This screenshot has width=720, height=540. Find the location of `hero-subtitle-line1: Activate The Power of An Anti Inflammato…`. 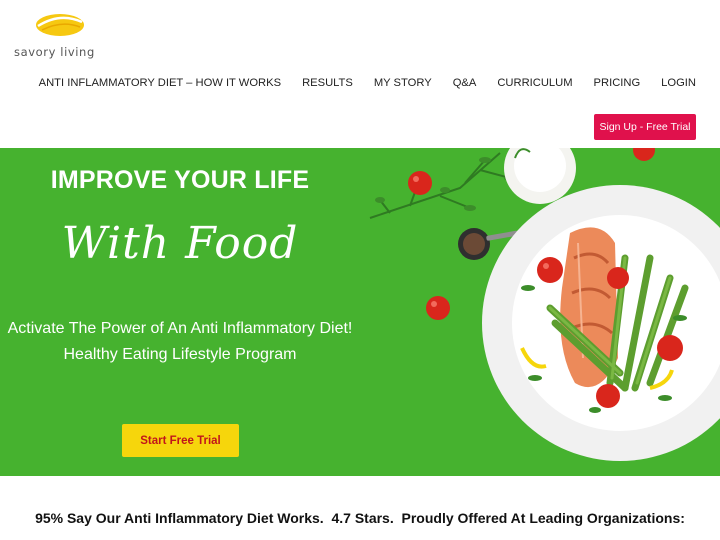

hero-subtitle-line1: Activate The Power of An Anti Inflammato… is located at coordinates (180, 328).